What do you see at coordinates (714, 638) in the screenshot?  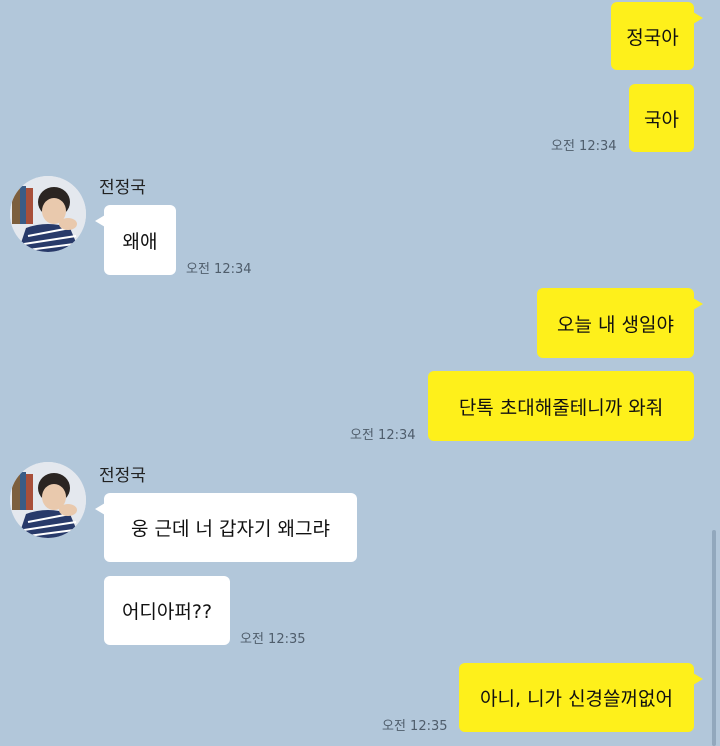 I see `scrollbar` at bounding box center [714, 638].